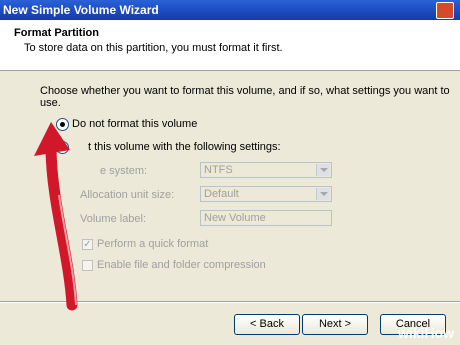 This screenshot has width=460, height=345. What do you see at coordinates (439, 333) in the screenshot?
I see `watermark-suffix: How` at bounding box center [439, 333].